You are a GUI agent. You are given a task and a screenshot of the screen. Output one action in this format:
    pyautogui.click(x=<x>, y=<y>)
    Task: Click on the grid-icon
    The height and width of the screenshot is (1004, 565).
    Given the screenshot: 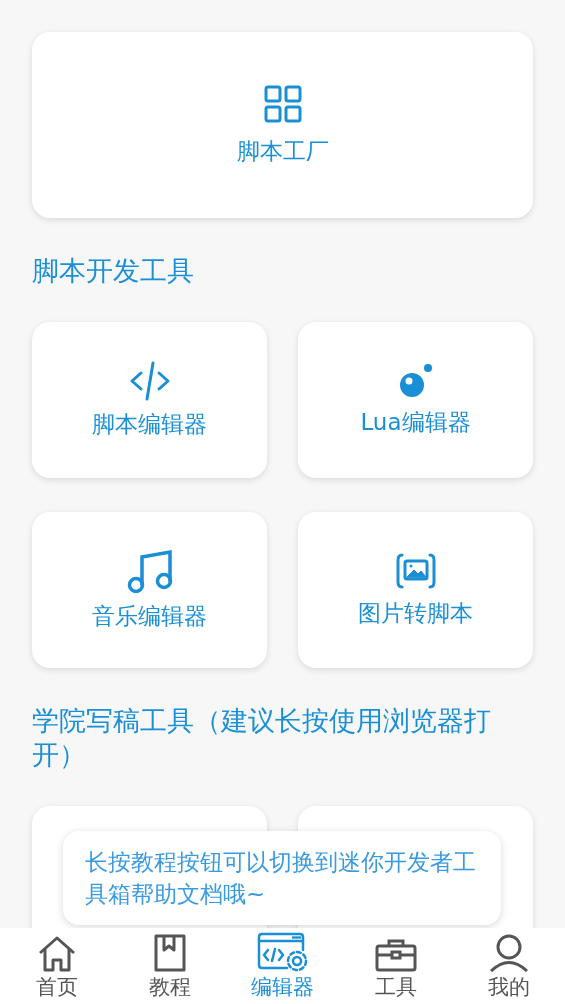 What is the action you would take?
    pyautogui.click(x=282, y=103)
    